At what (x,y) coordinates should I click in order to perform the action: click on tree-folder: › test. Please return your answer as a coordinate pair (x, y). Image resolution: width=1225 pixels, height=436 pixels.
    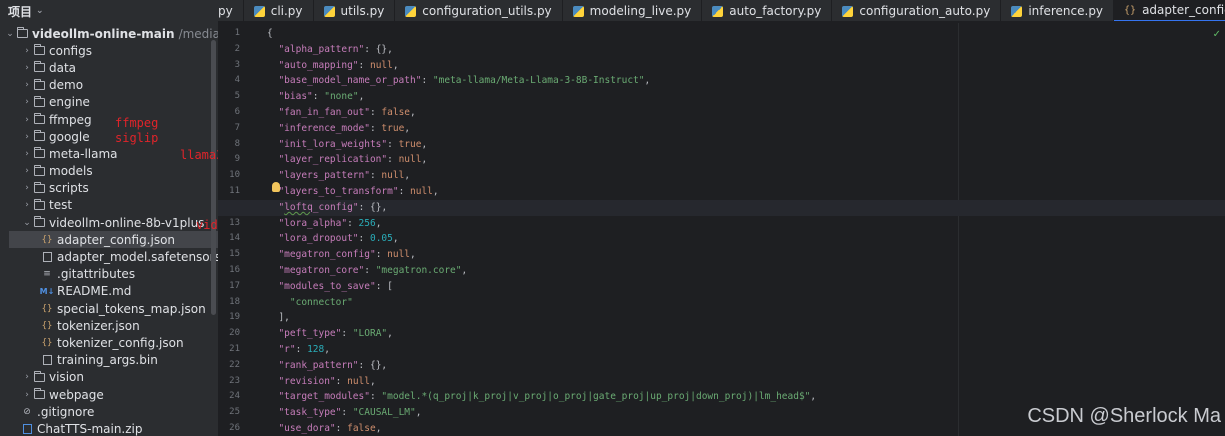
    Looking at the image, I should click on (109, 205).